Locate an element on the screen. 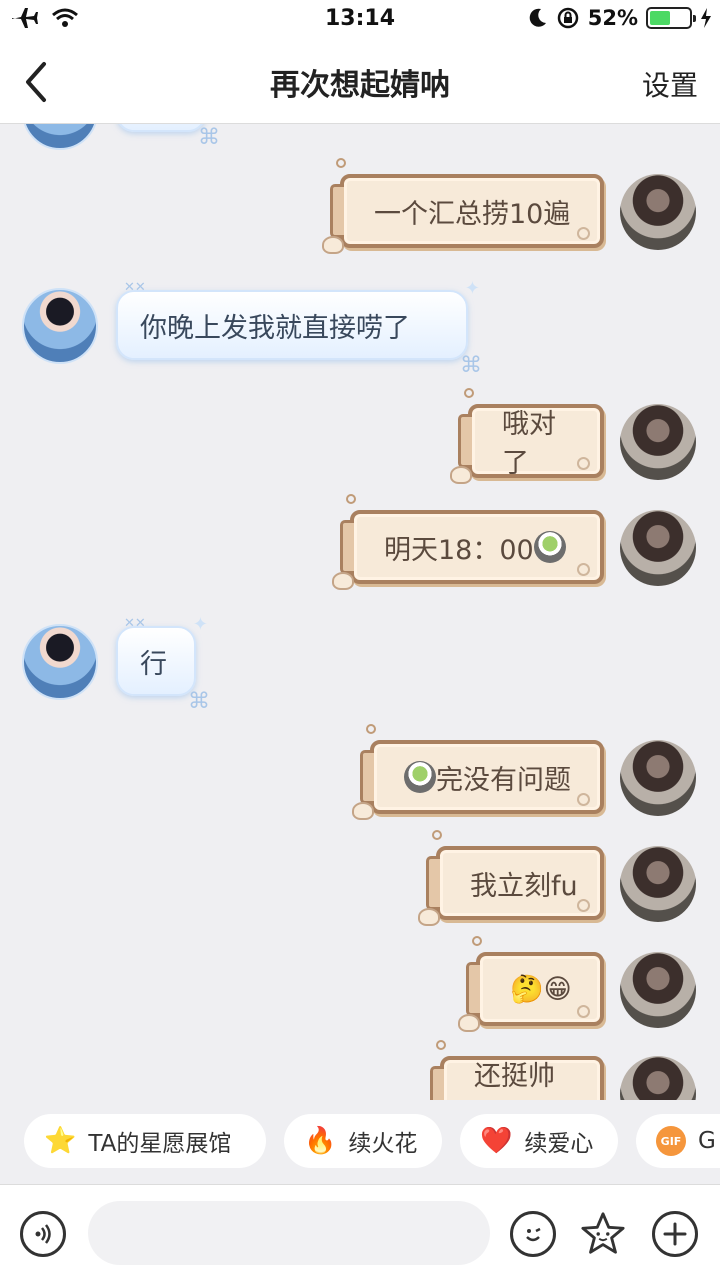  message-text: 完没有问题 is located at coordinates (503, 780).